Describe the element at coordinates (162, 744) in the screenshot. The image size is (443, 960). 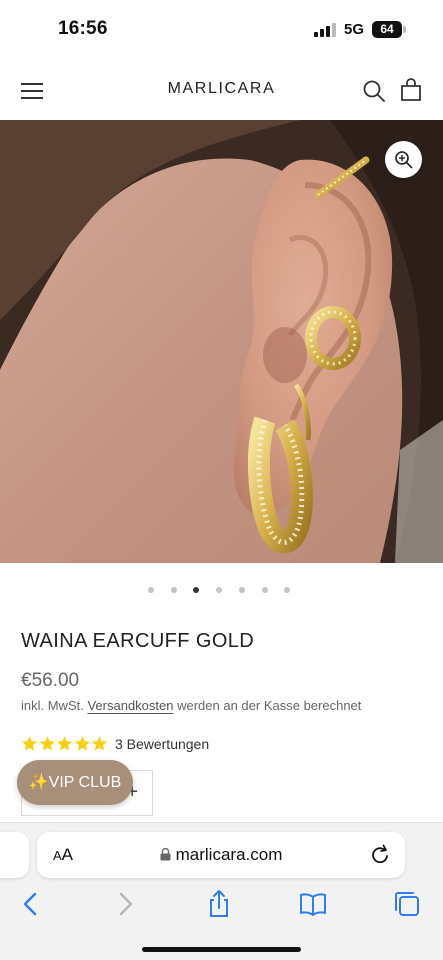
I see `rating-count: 3 Bewertungen` at that location.